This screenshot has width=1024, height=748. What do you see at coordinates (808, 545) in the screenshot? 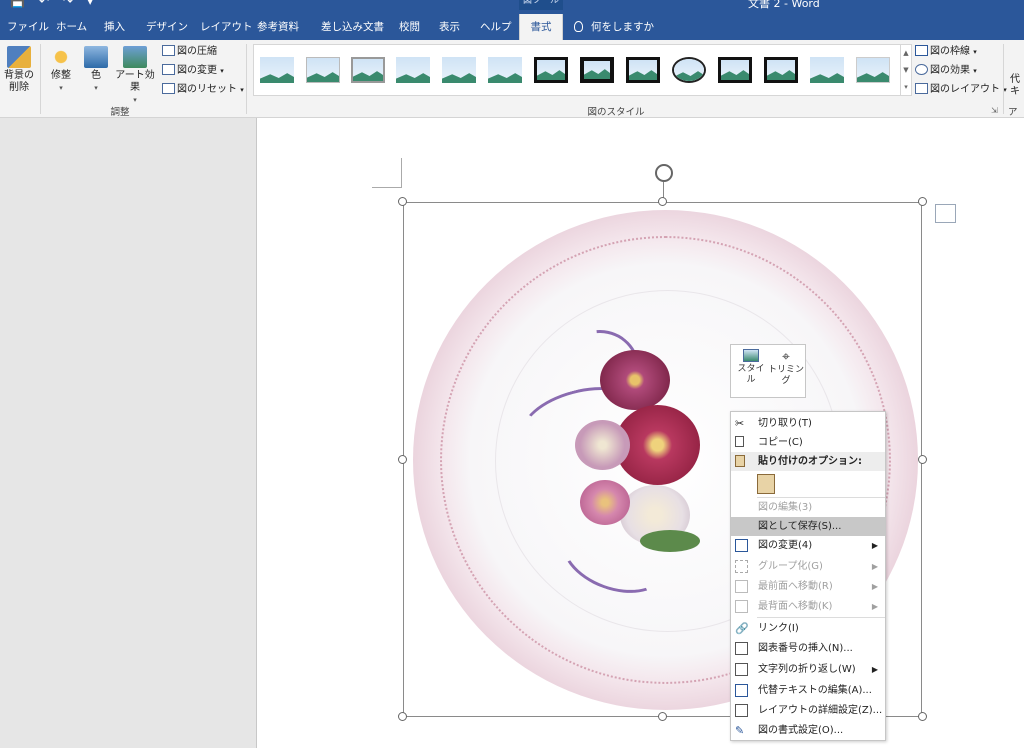
I see `menu-item-change-picture: 図の変更(4) ▶` at bounding box center [808, 545].